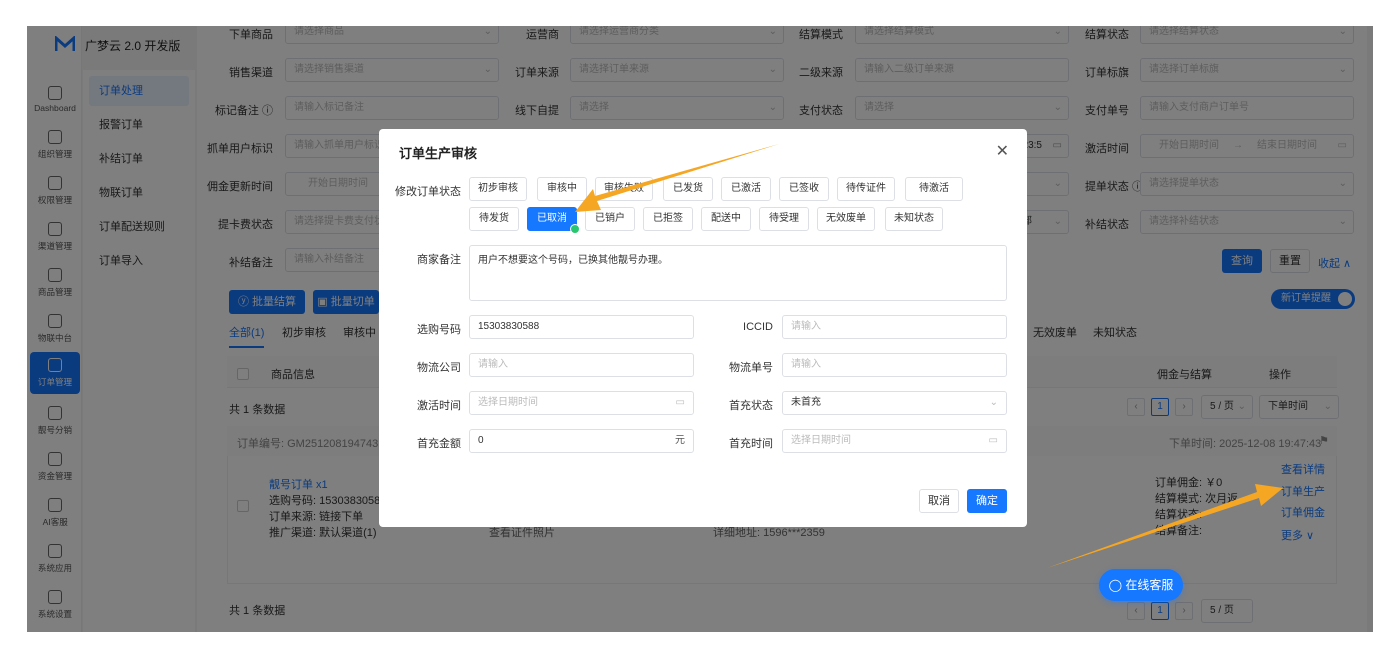 This screenshot has height=659, width=1400. I want to click on activation-time-label: 激活时间, so click(439, 406).